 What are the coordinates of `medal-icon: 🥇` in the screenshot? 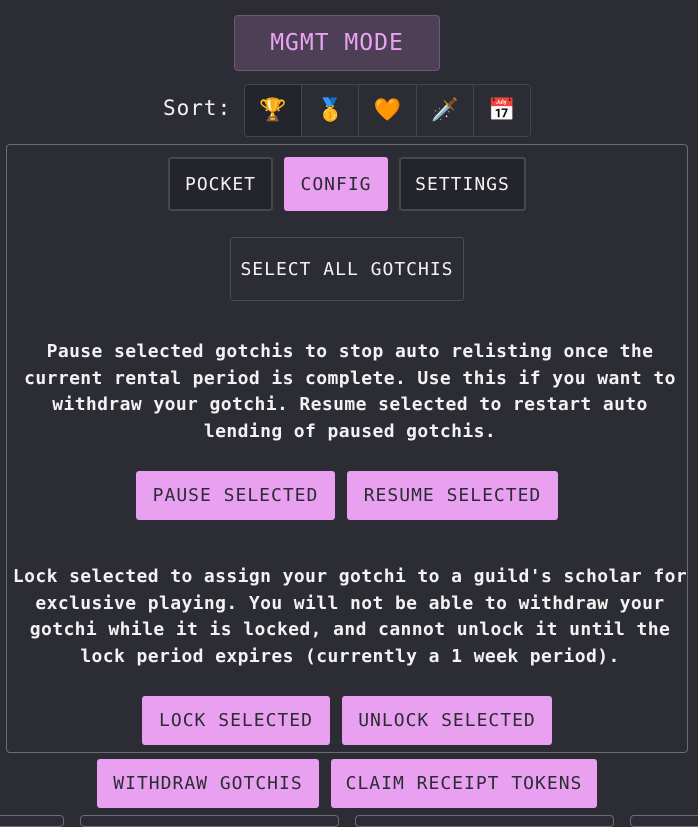 It's located at (330, 110).